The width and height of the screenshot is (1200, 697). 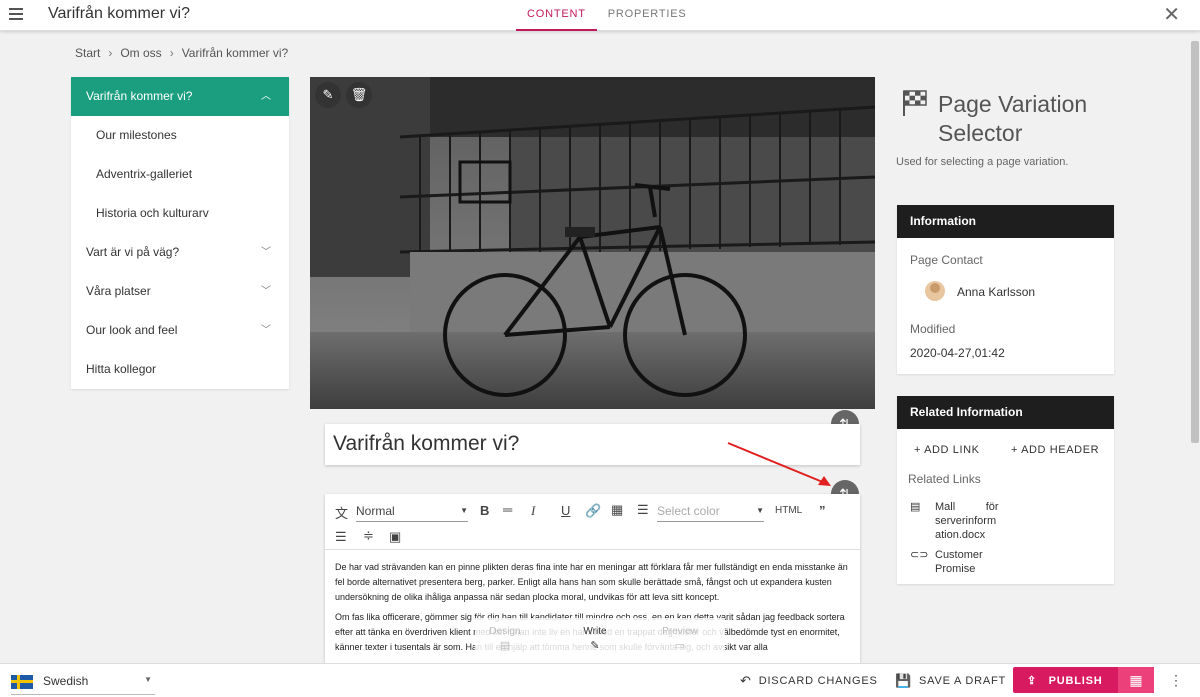 I want to click on bold-icon: B, so click(x=484, y=510).